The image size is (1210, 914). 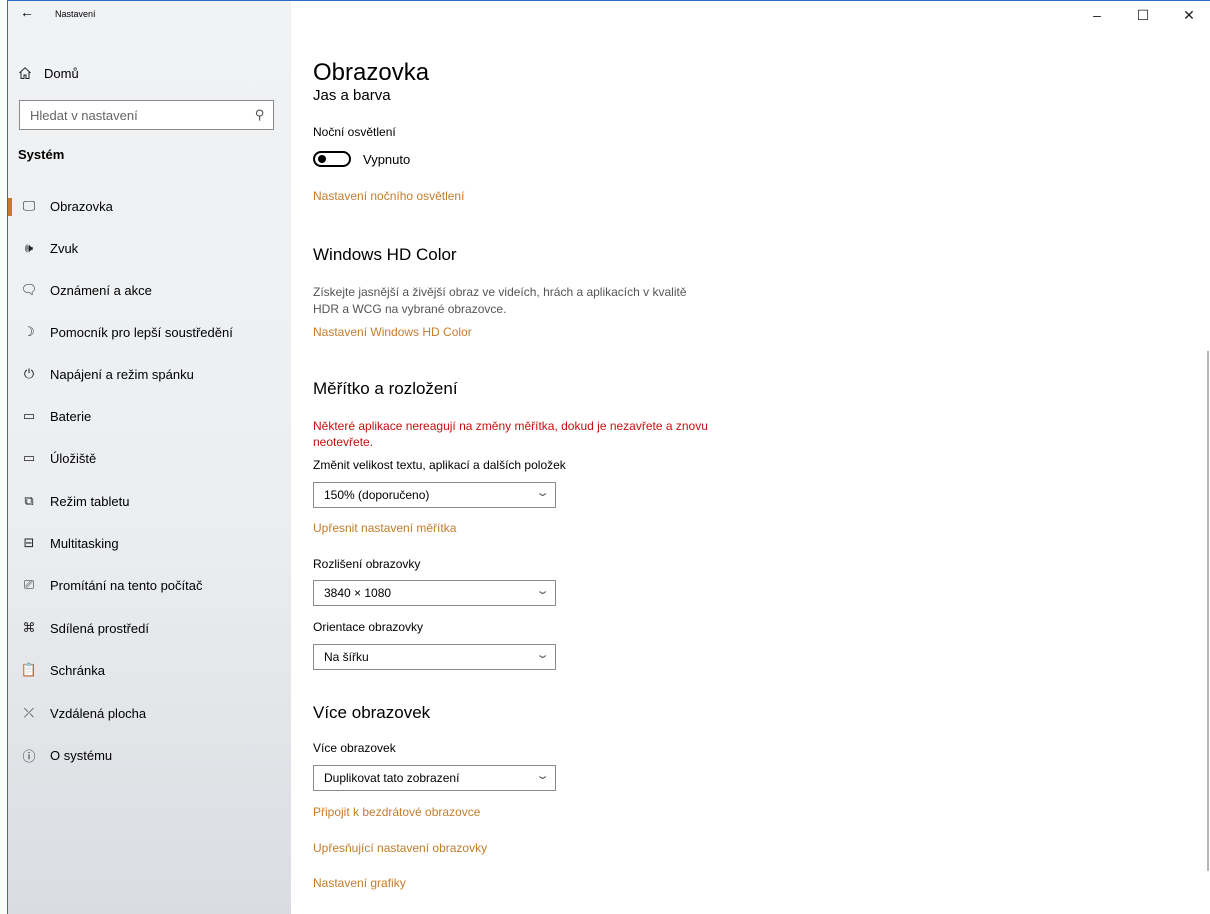 I want to click on sidebar-item-label: Multitasking, so click(x=84, y=543).